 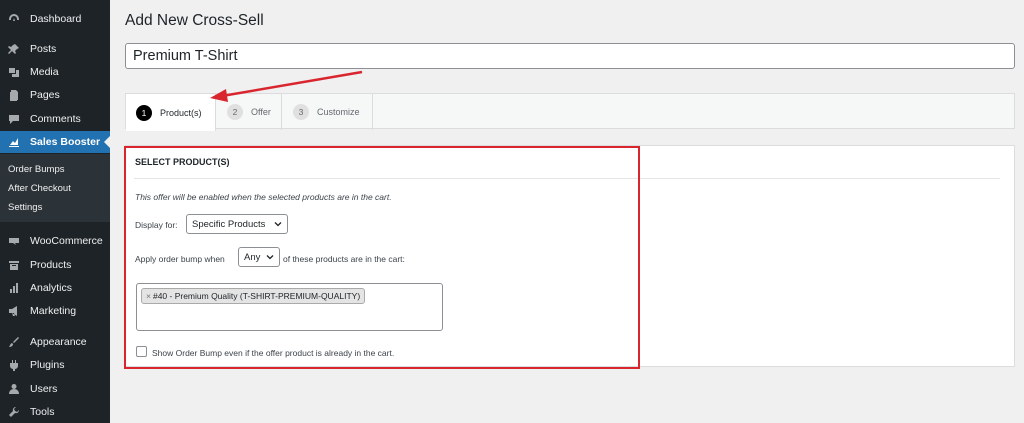 I want to click on media-icon, so click(x=14, y=72).